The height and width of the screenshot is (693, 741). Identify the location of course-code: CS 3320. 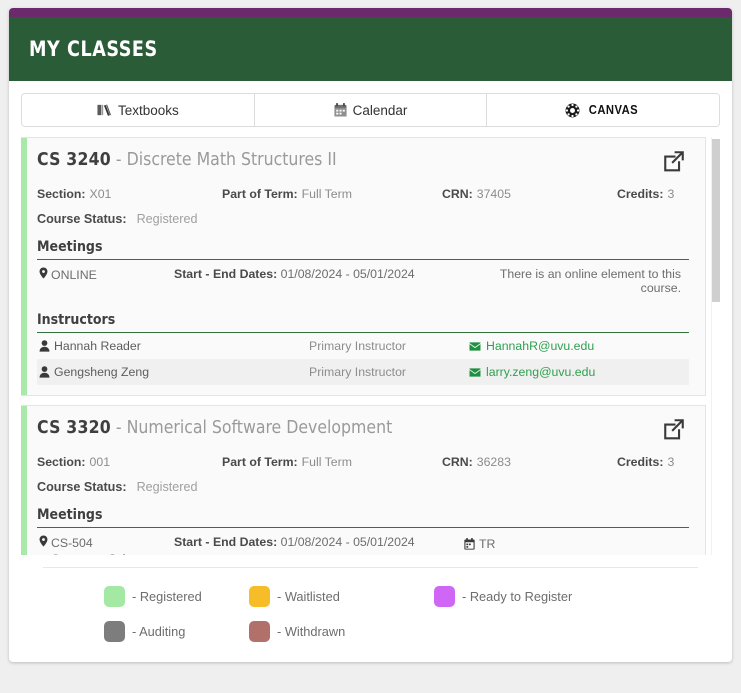
(74, 428).